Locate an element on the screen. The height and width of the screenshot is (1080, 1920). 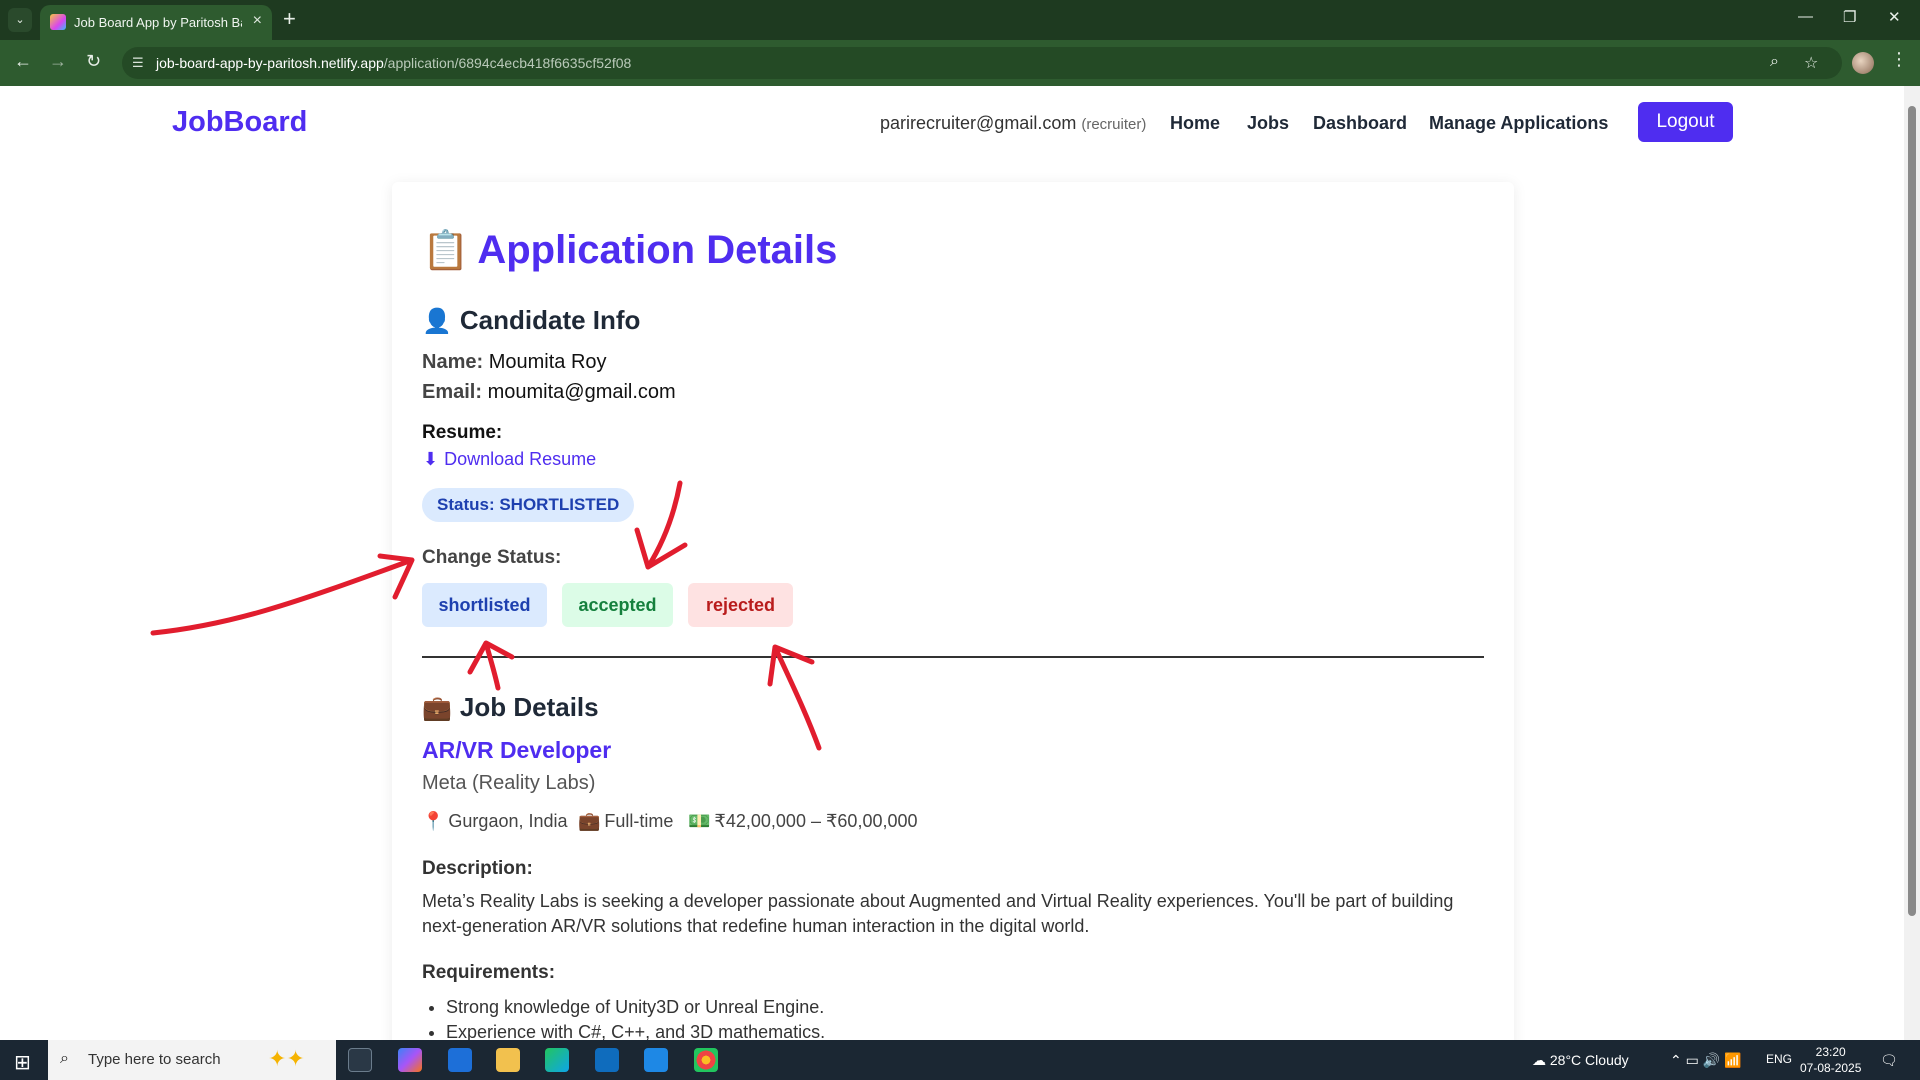
search-placeholder: Type here to search is located at coordinates (154, 1059).